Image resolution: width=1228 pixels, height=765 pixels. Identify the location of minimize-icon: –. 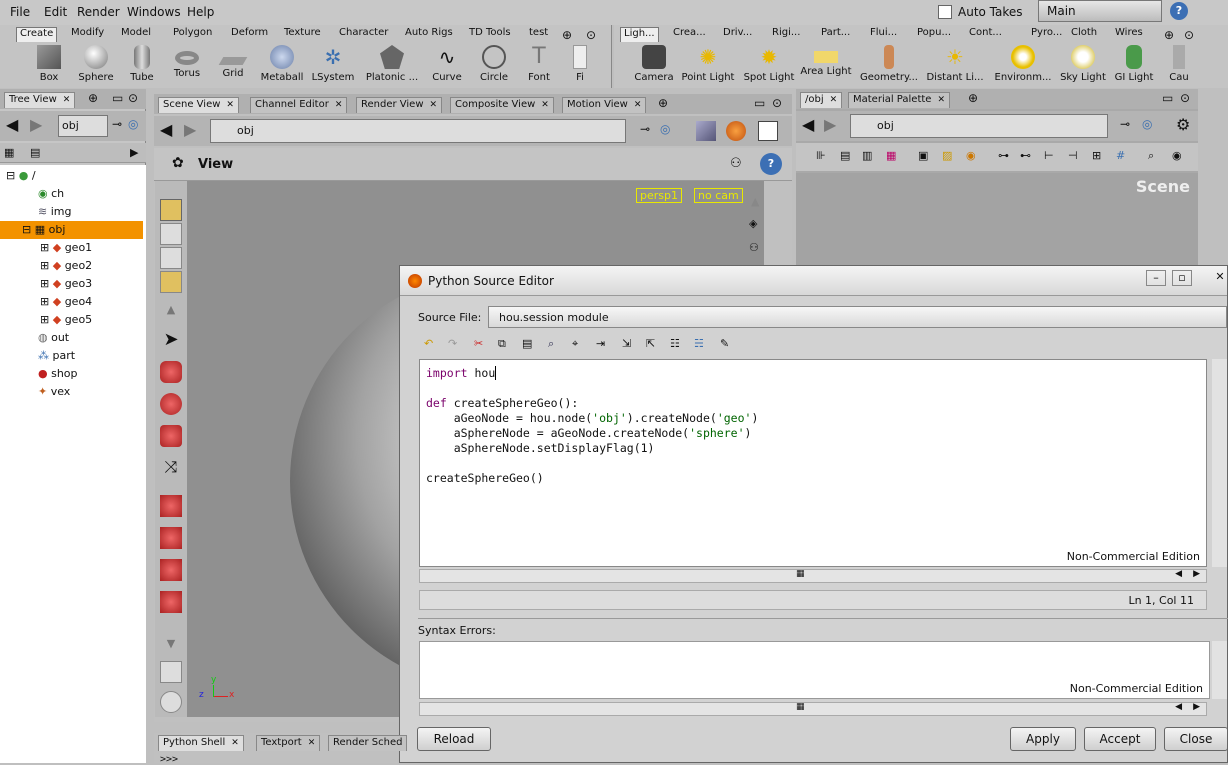
(1156, 278).